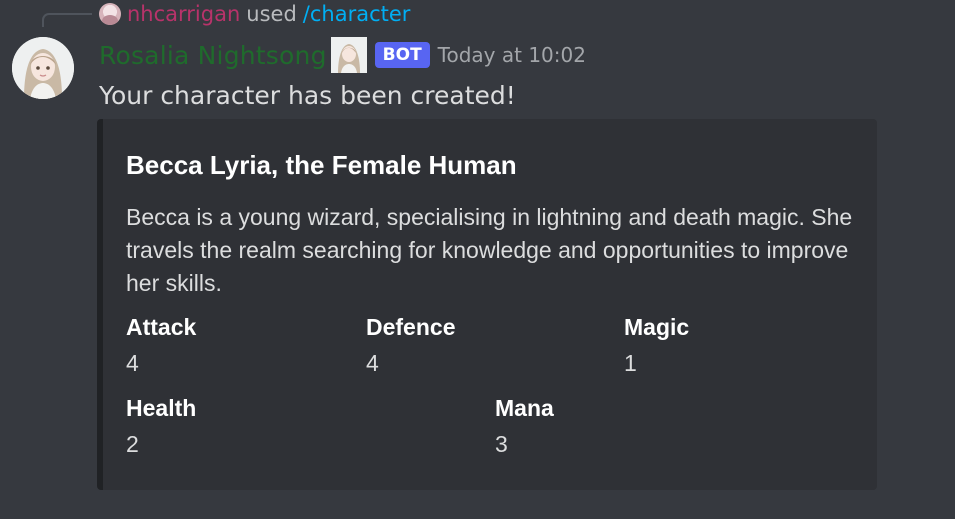  What do you see at coordinates (271, 14) in the screenshot?
I see `reply-used-text: used` at bounding box center [271, 14].